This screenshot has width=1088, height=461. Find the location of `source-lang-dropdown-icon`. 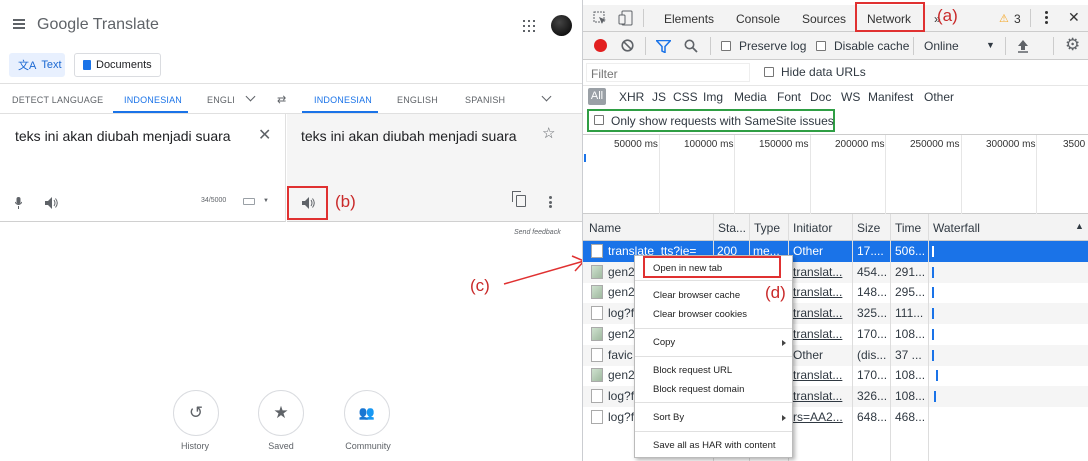

source-lang-dropdown-icon is located at coordinates (250, 96).